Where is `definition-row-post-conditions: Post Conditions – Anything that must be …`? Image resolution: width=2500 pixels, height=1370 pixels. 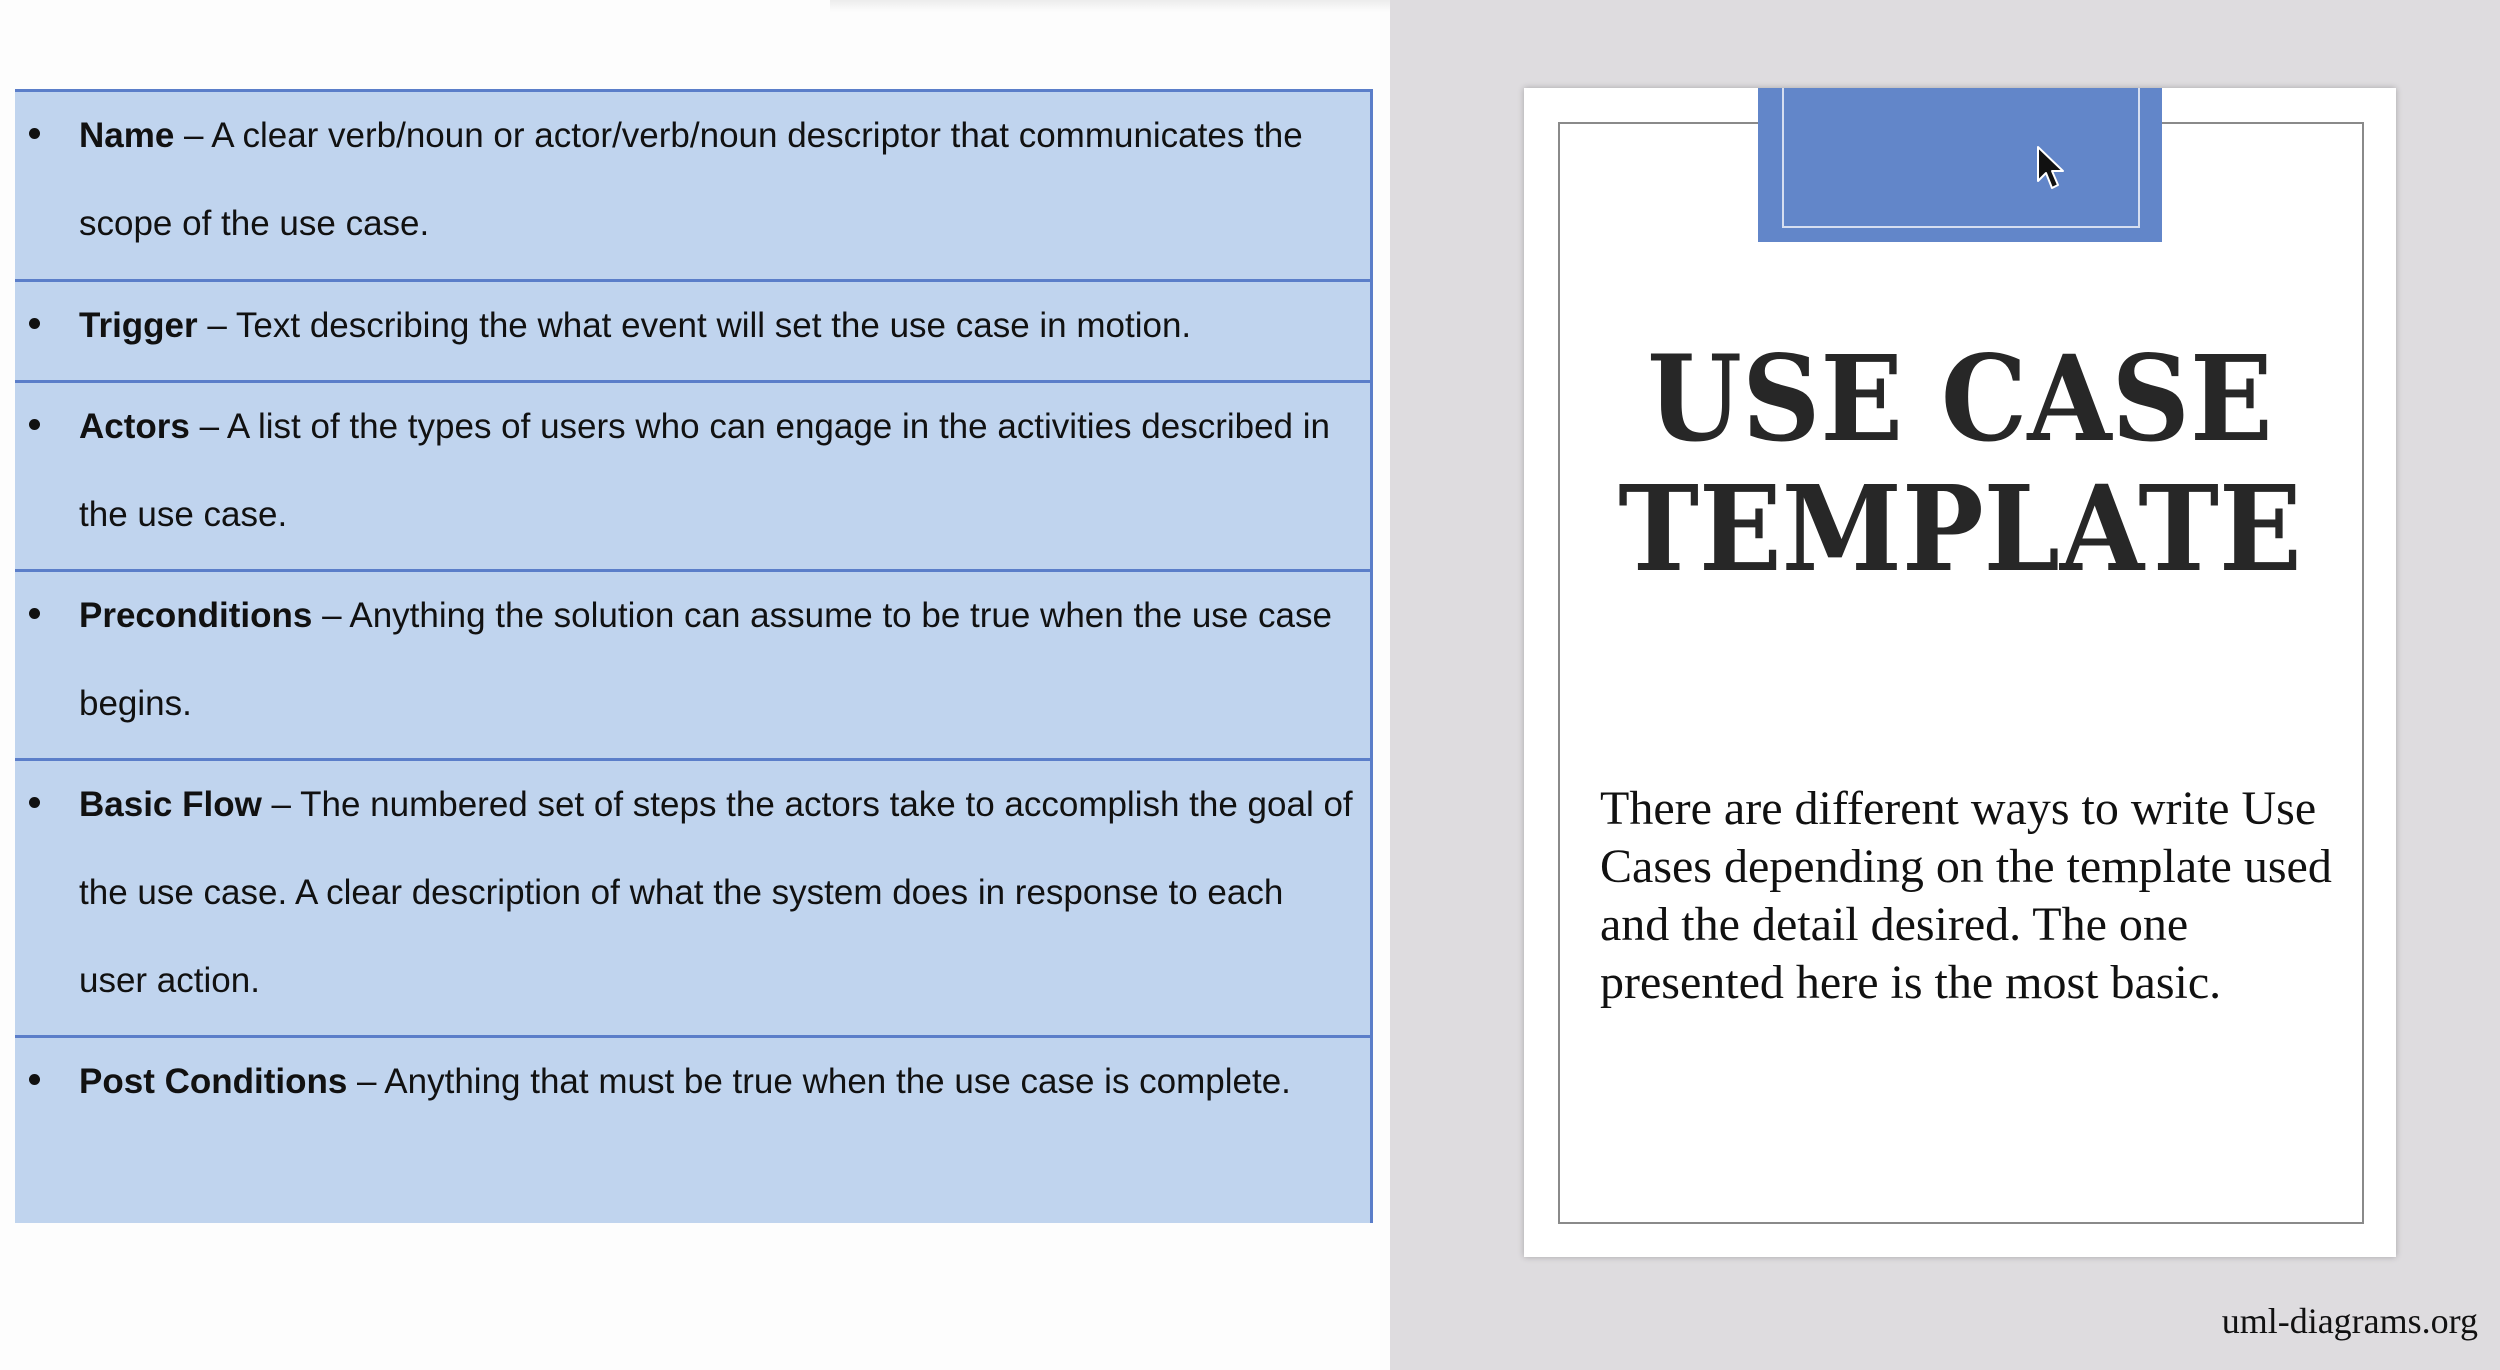 definition-row-post-conditions: Post Conditions – Anything that must be … is located at coordinates (692, 1132).